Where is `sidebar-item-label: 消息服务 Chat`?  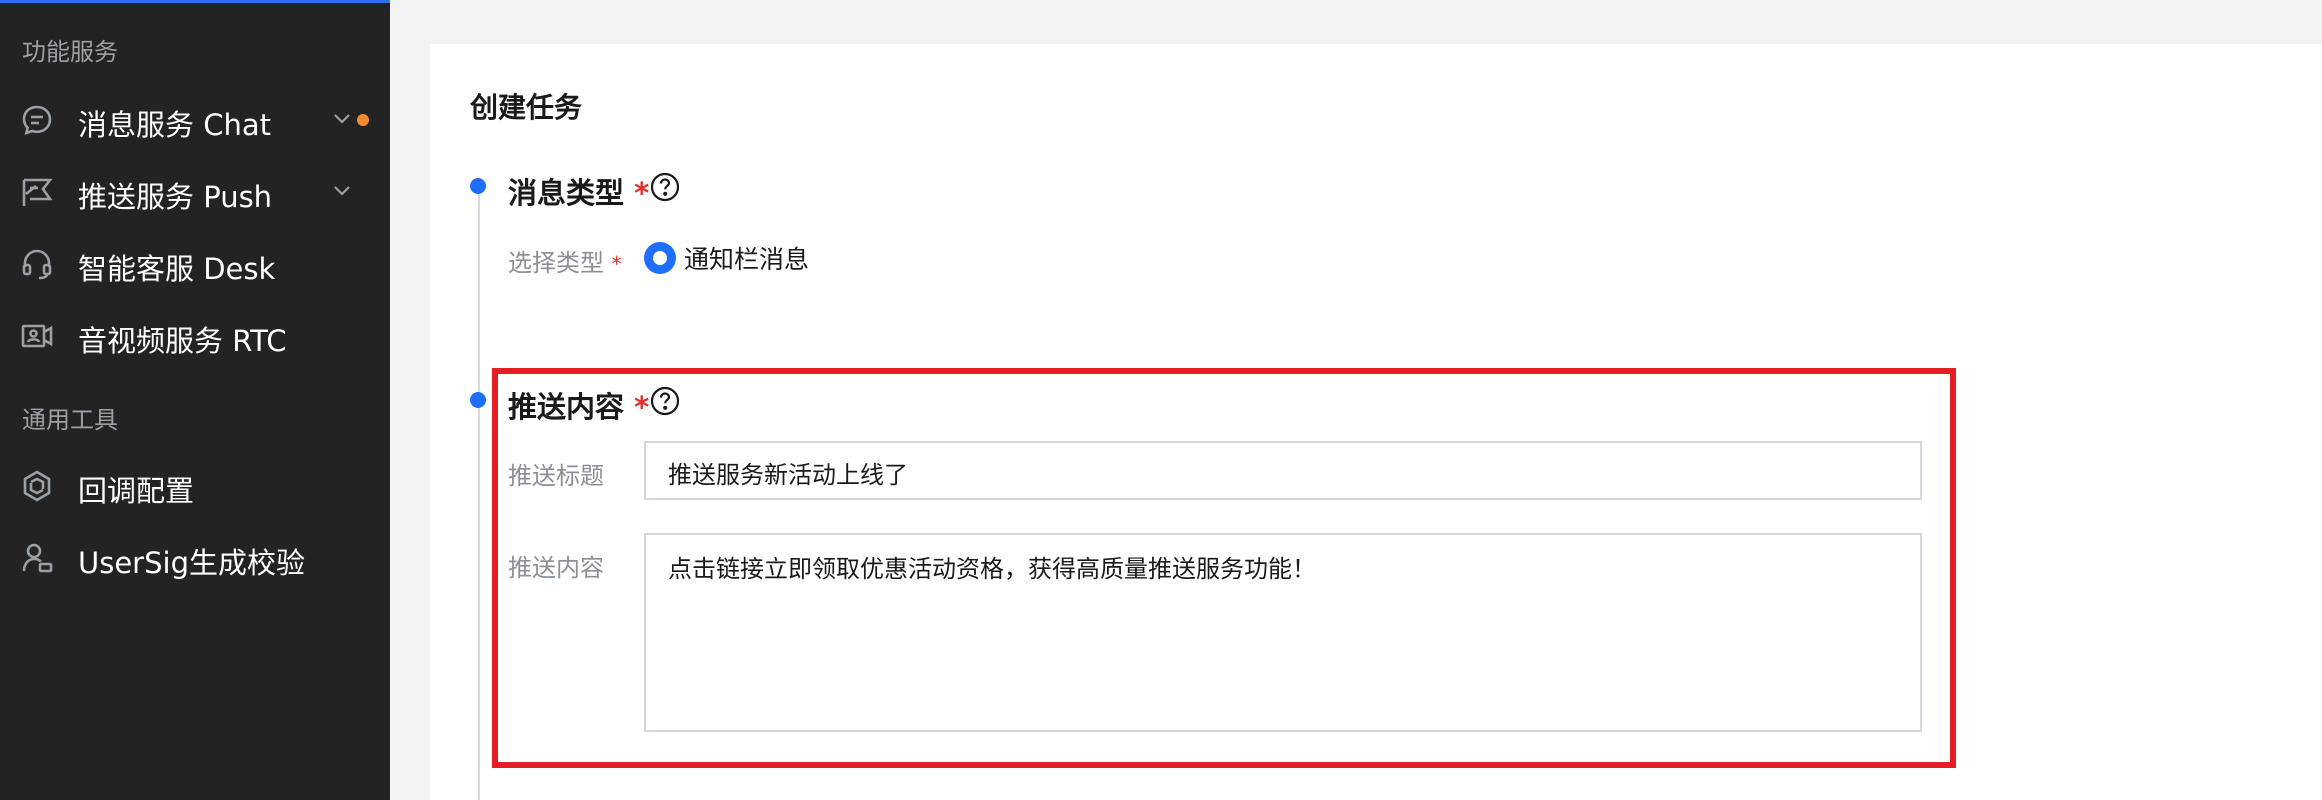
sidebar-item-label: 消息服务 Chat is located at coordinates (174, 125).